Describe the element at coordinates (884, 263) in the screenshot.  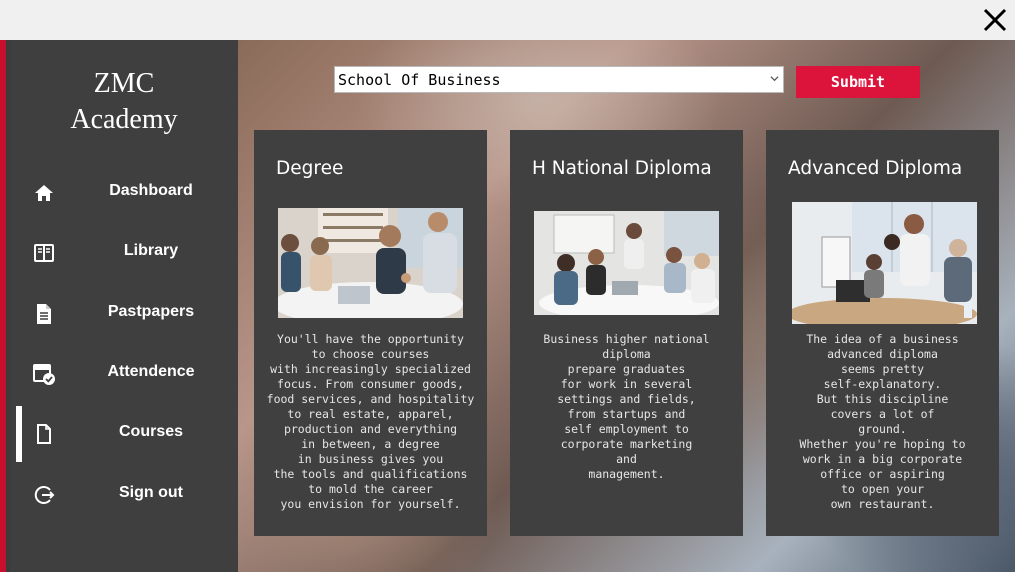
I see `office-discussion-photo` at that location.